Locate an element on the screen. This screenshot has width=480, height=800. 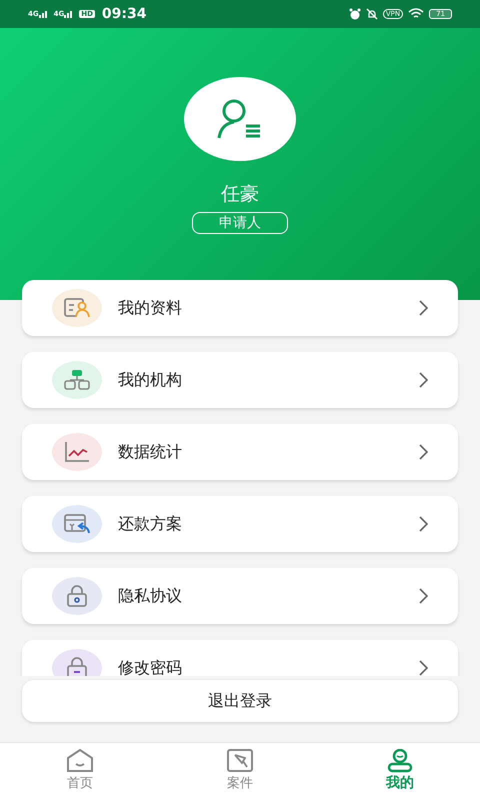
user-name: 任豪 is located at coordinates (240, 194).